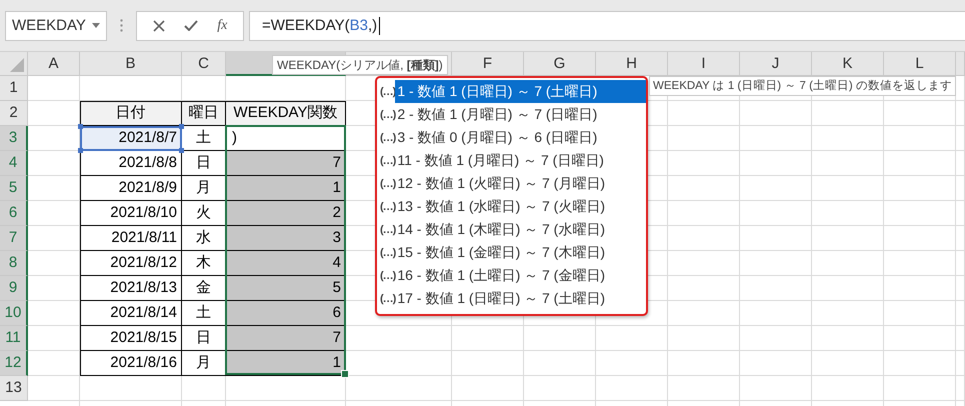 The image size is (965, 406). Describe the element at coordinates (488, 64) in the screenshot. I see `column-header: F` at that location.